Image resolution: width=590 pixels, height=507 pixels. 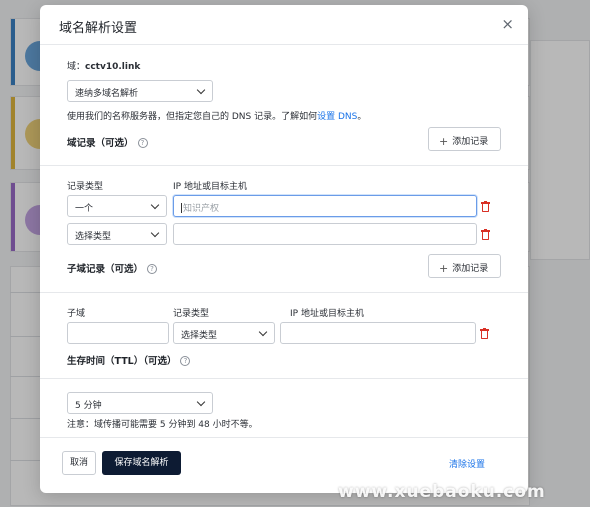 I want to click on dialog-title: 域名解析设置, so click(x=98, y=28).